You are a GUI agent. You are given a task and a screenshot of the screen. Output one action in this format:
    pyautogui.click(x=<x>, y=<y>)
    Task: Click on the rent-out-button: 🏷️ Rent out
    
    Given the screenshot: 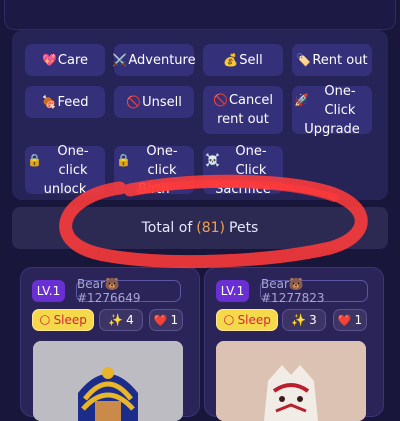 What is the action you would take?
    pyautogui.click(x=332, y=60)
    